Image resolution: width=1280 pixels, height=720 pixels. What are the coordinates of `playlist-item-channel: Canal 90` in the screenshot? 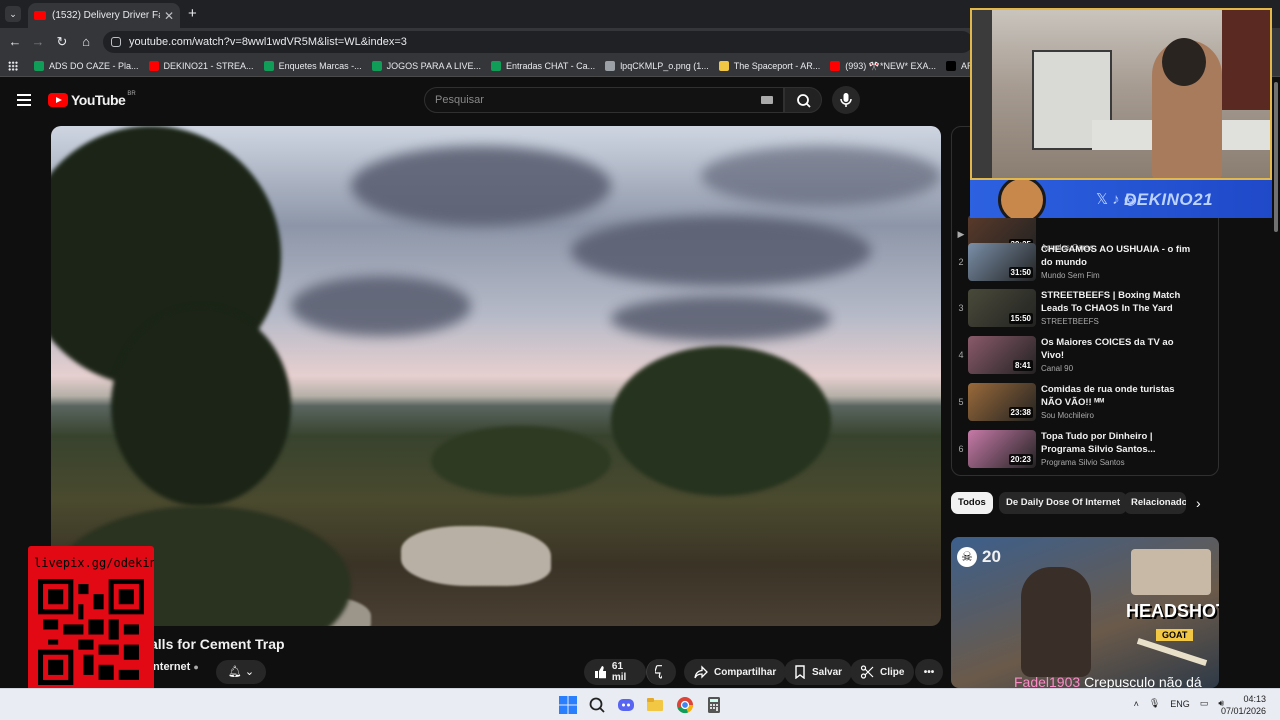 It's located at (1057, 368).